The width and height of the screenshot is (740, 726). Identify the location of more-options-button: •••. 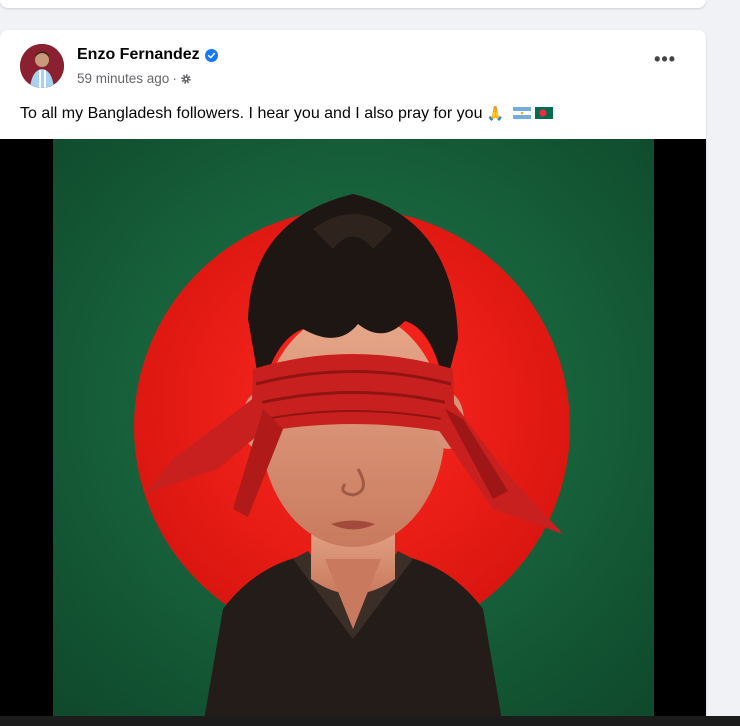
(665, 59).